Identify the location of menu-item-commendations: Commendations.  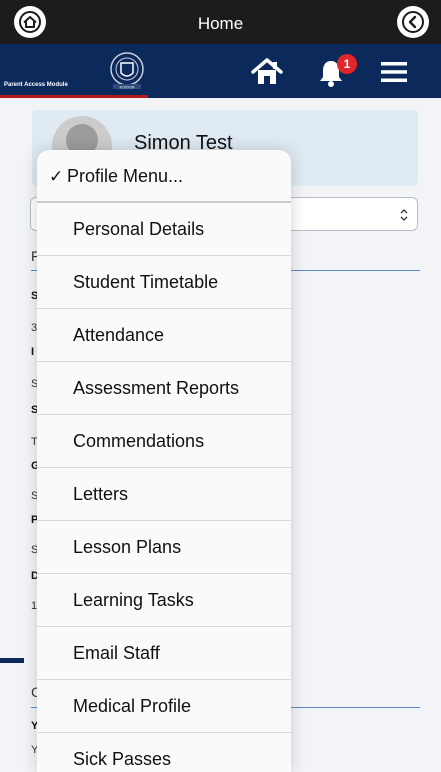
(164, 441).